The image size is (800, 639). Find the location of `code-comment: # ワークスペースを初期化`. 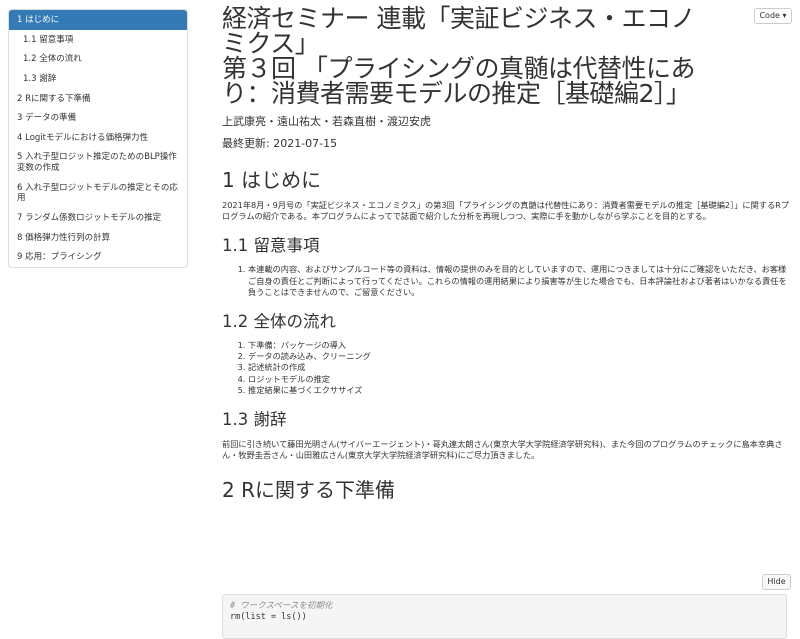

code-comment: # ワークスペースを初期化 is located at coordinates (281, 606).